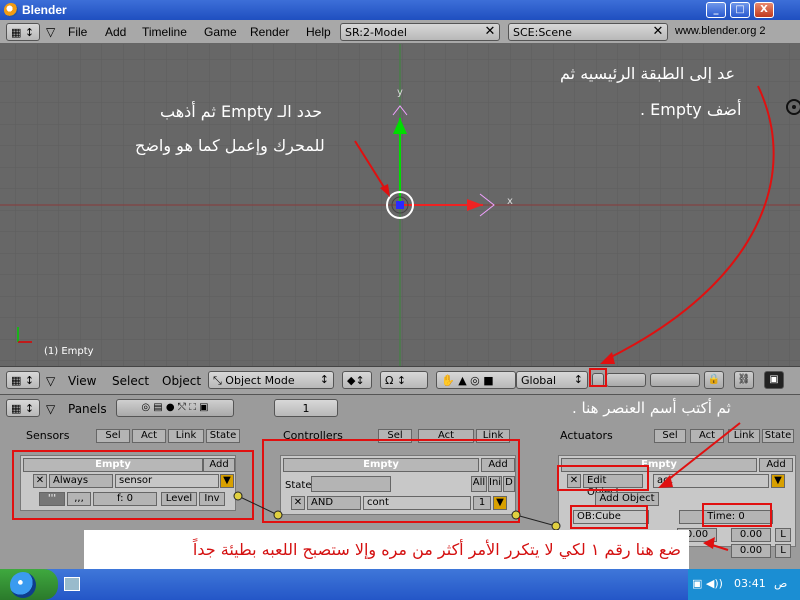 The height and width of the screenshot is (600, 800). Describe the element at coordinates (711, 481) in the screenshot. I see `actuator-name-field: act` at that location.